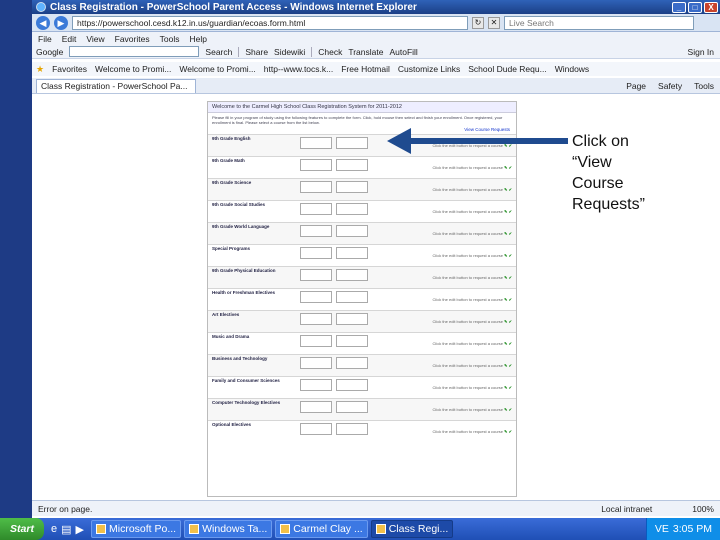 The width and height of the screenshot is (720, 540). What do you see at coordinates (218, 52) in the screenshot?
I see `google-search-button: Search` at bounding box center [218, 52].